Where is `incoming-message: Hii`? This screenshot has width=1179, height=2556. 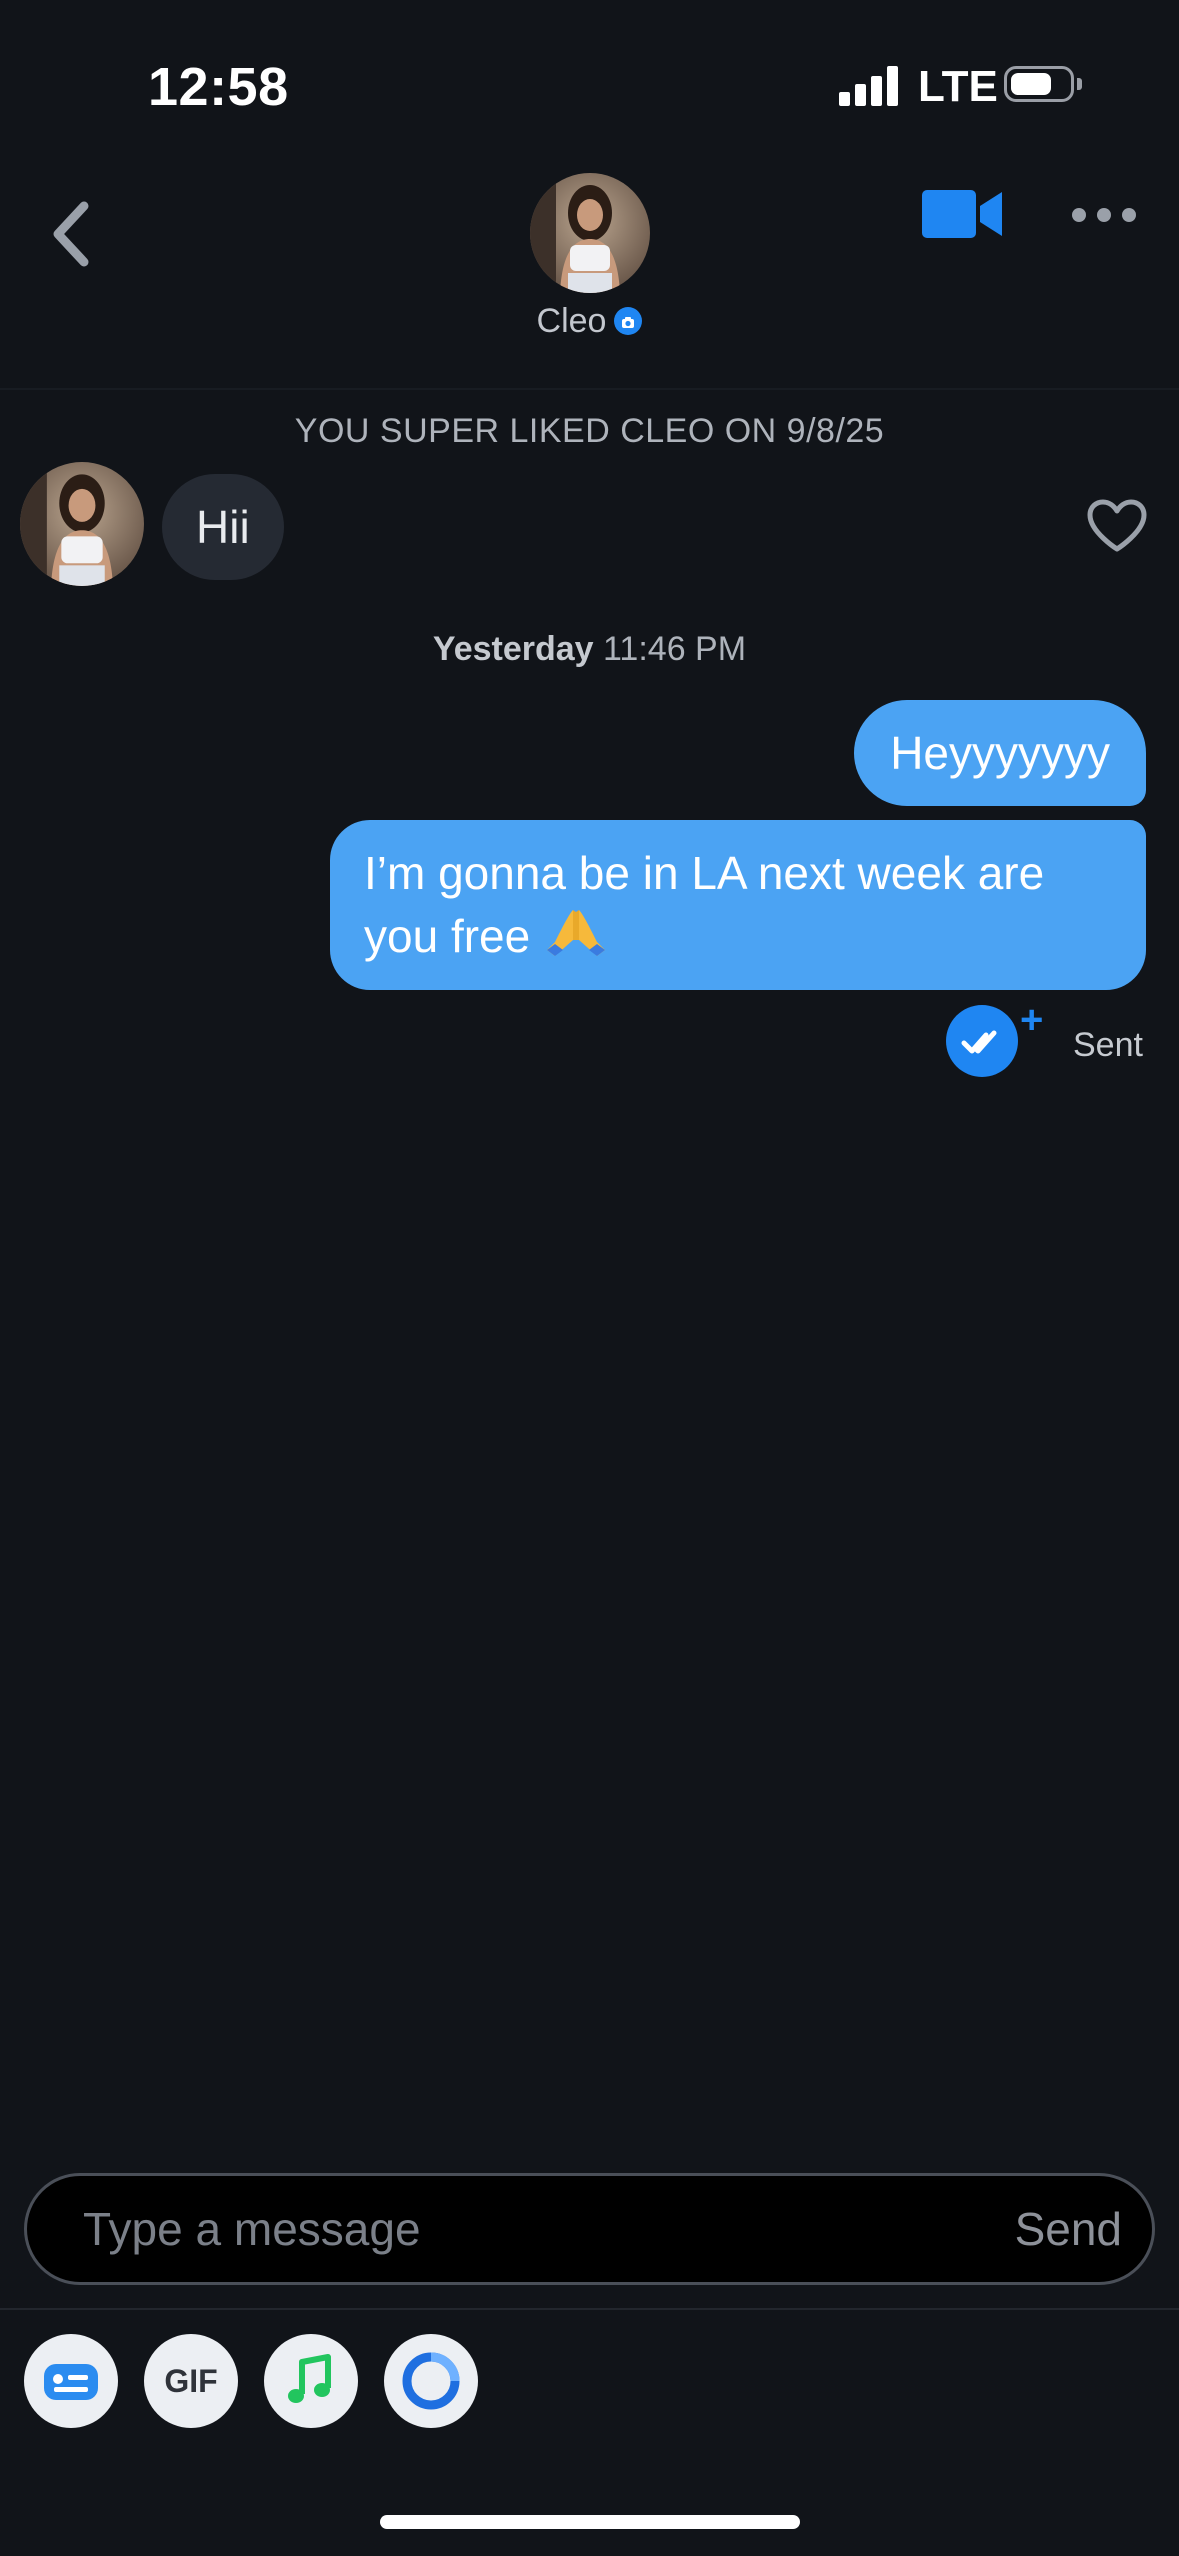
incoming-message: Hii is located at coordinates (223, 527).